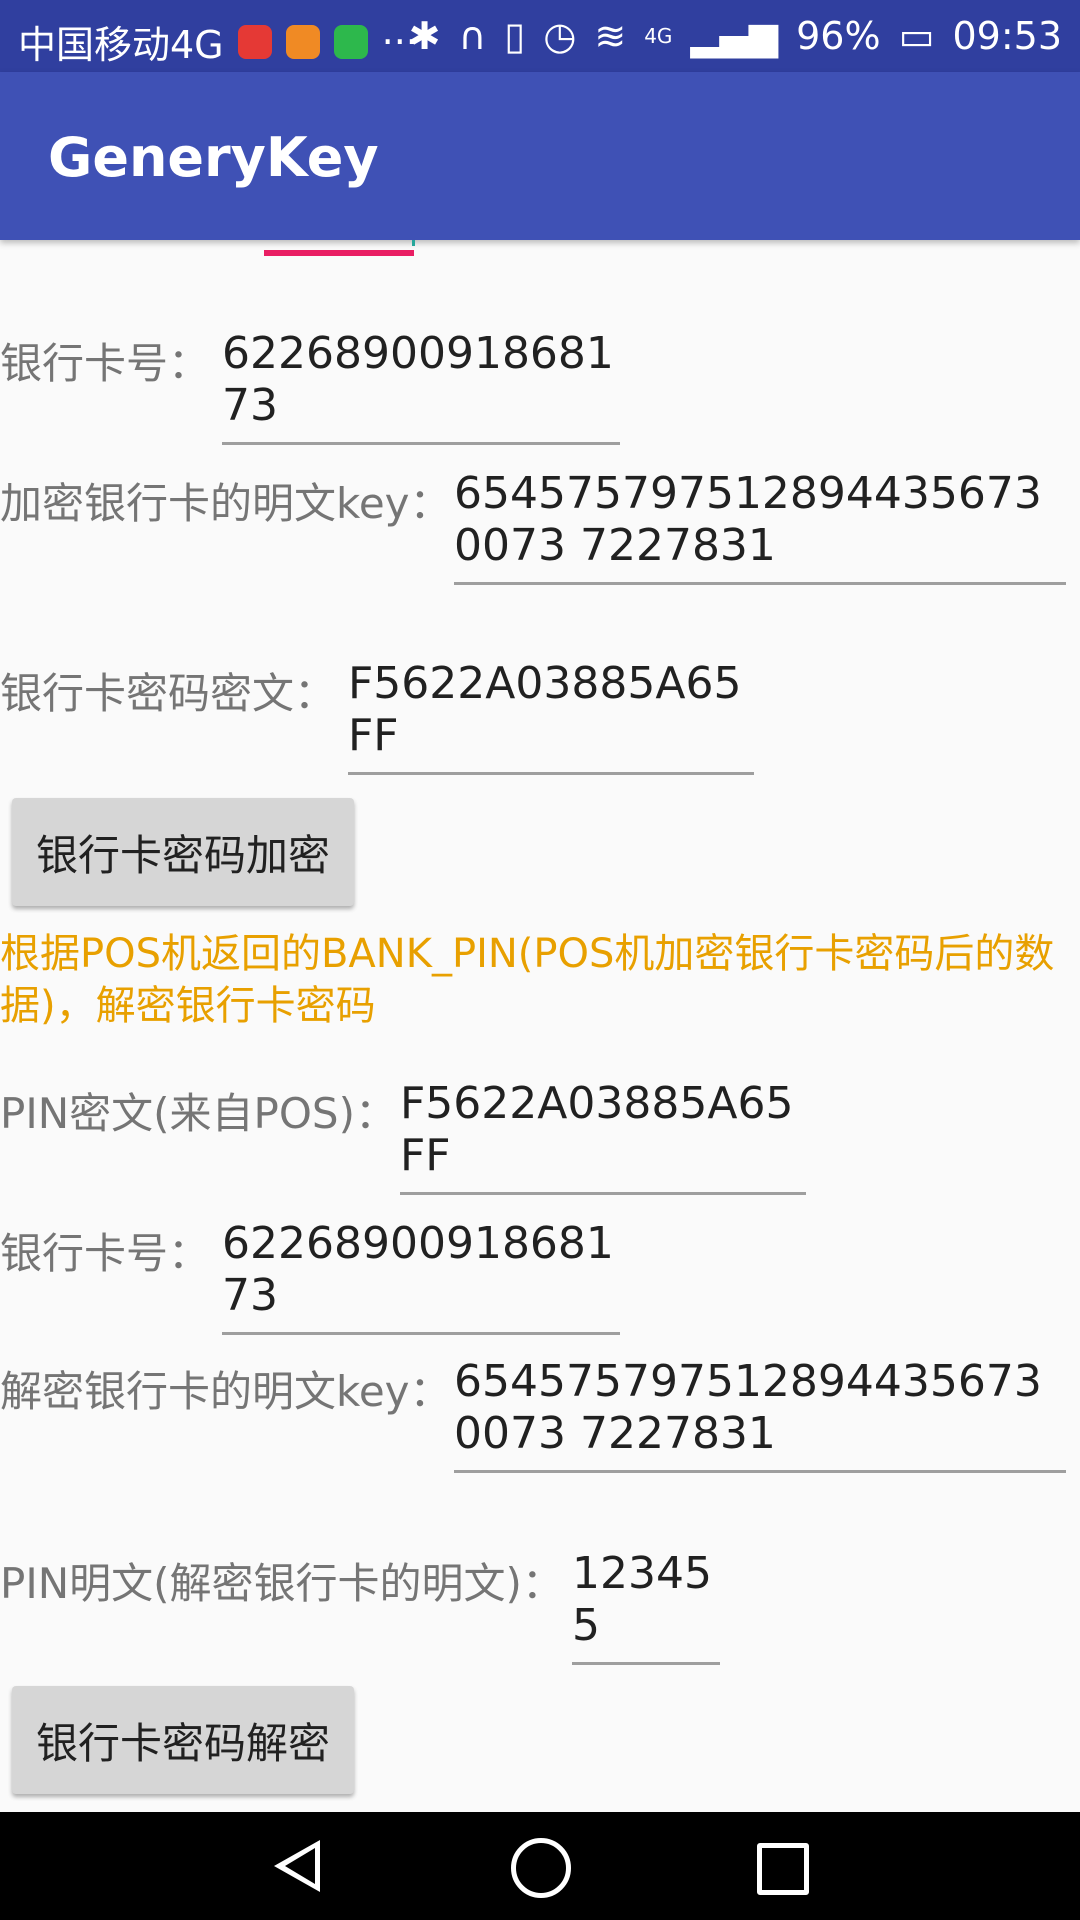  I want to click on tab-indicator, so click(339, 253).